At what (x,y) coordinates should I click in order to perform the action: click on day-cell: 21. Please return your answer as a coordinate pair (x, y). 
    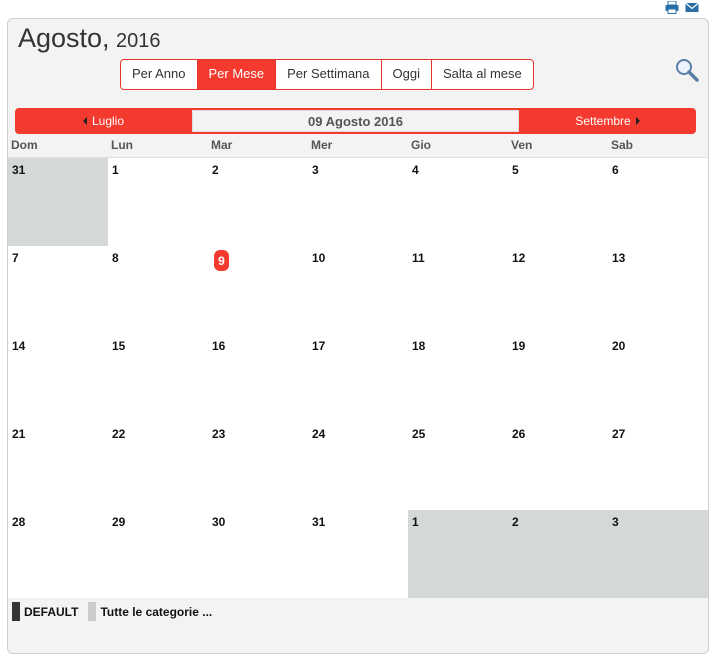
    Looking at the image, I should click on (58, 466).